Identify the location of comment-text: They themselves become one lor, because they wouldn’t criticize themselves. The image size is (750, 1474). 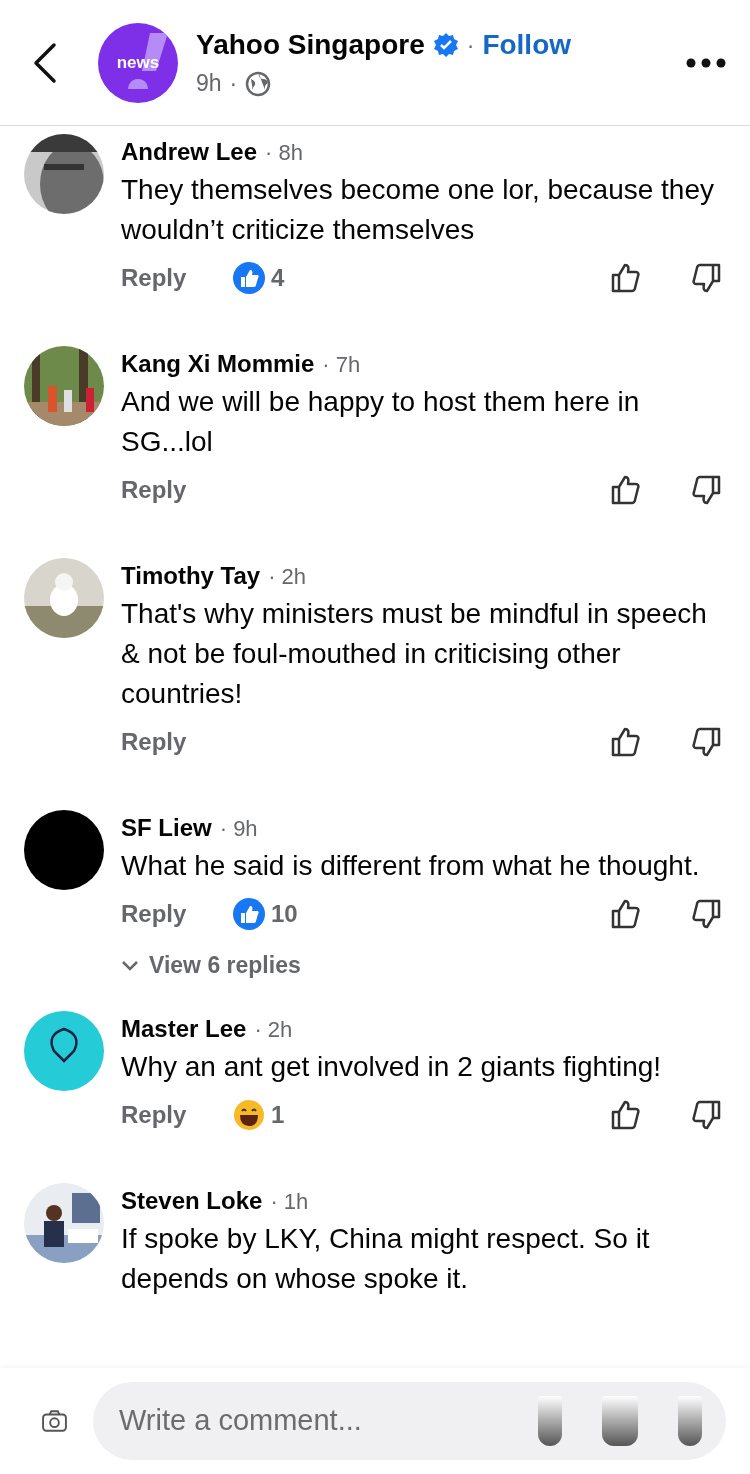
(418, 210).